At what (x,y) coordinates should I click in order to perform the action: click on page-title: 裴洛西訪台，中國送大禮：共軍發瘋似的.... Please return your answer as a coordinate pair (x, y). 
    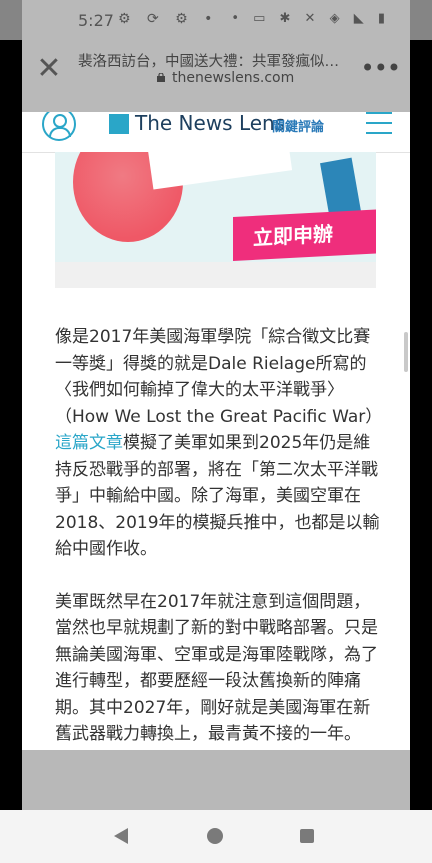
    Looking at the image, I should click on (213, 60).